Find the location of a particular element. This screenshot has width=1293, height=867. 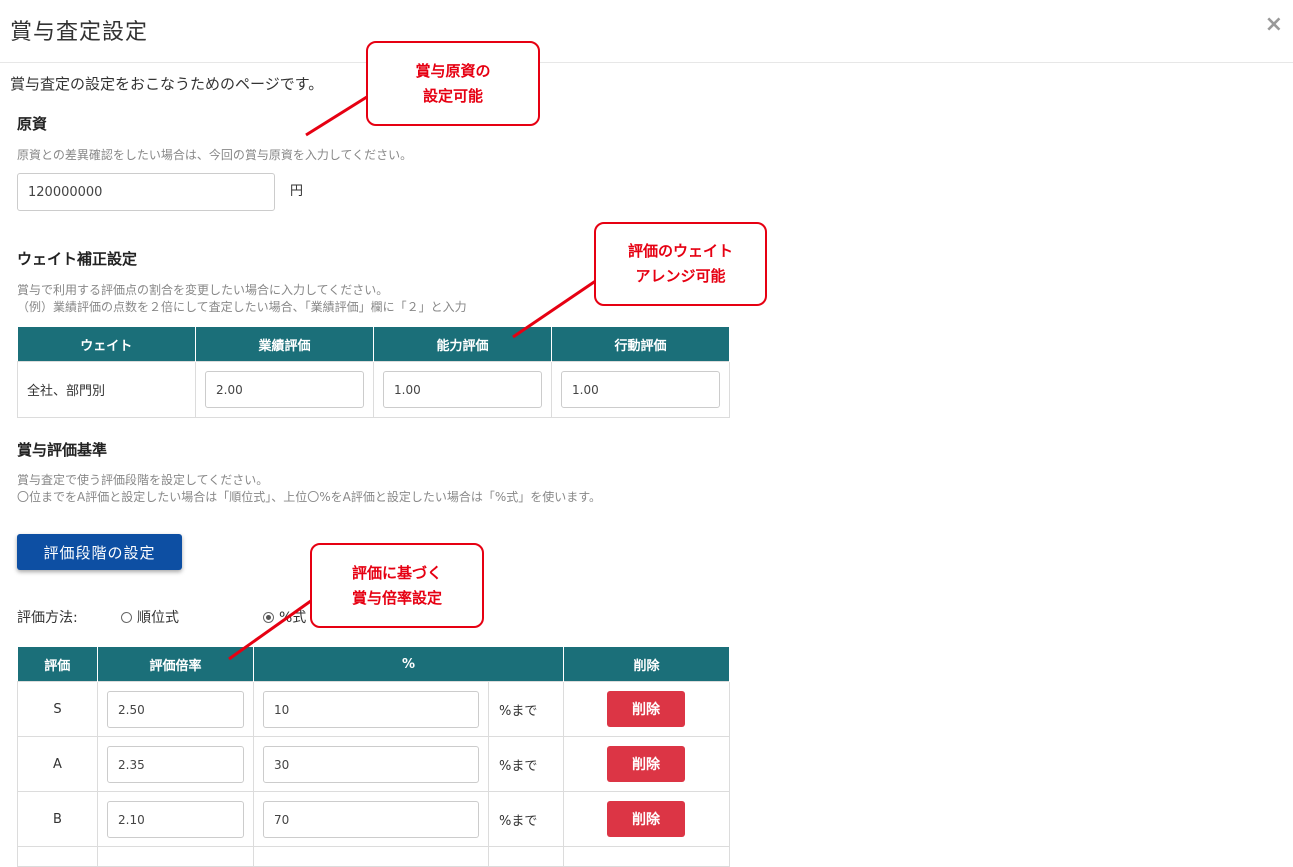

callout-line-rate is located at coordinates (272, 628).